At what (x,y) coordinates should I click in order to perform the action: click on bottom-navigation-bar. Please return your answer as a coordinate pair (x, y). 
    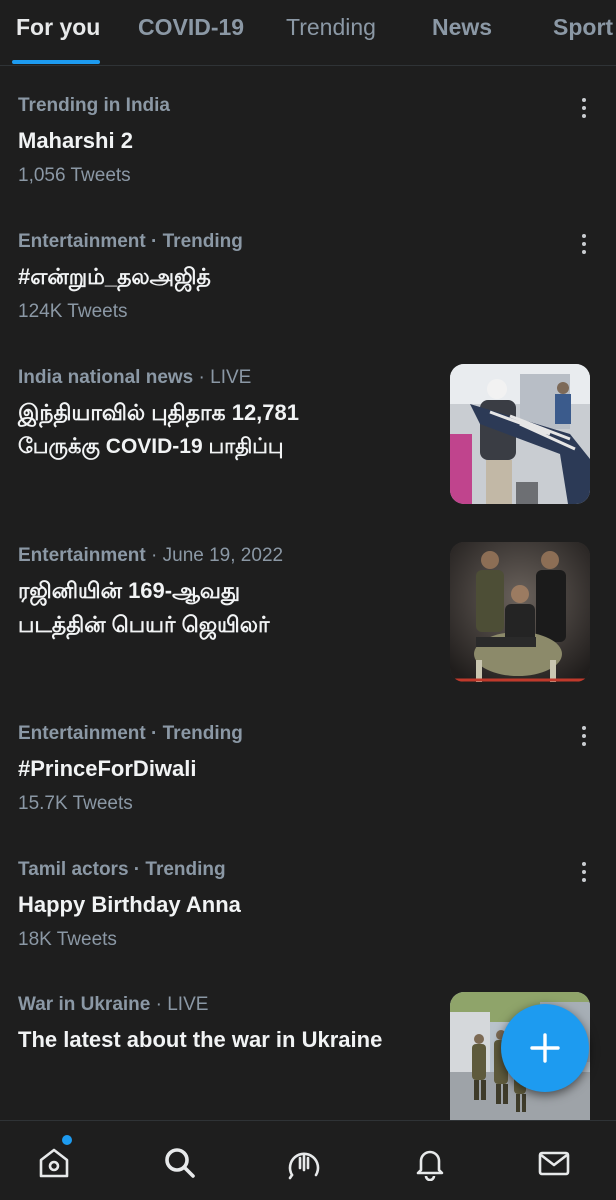
    Looking at the image, I should click on (308, 1160).